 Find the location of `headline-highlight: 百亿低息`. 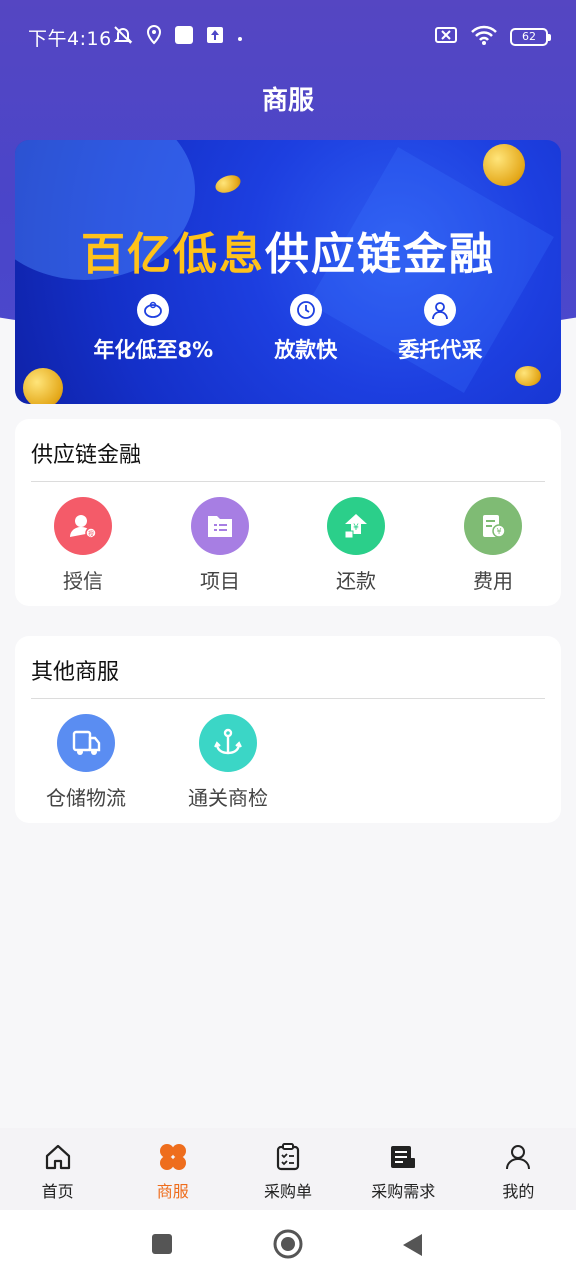

headline-highlight: 百亿低息 is located at coordinates (173, 254).